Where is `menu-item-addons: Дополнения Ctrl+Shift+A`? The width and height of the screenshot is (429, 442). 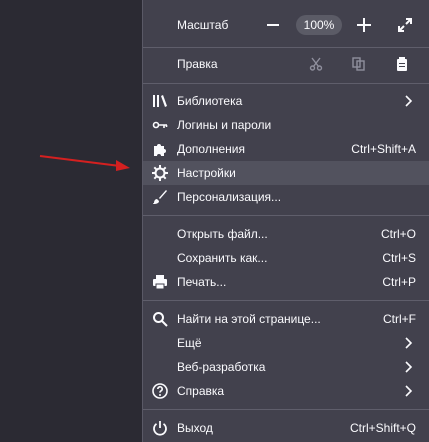 menu-item-addons: Дополнения Ctrl+Shift+A is located at coordinates (286, 149).